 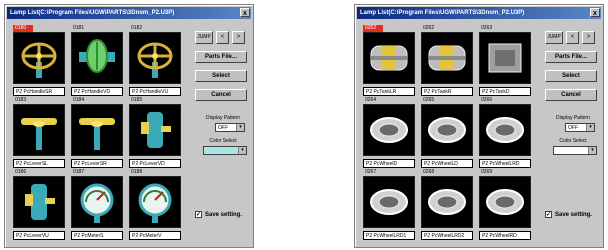 I want to click on part-cell: 0268 P2 PcWheelLRD2, so click(x=448, y=204).